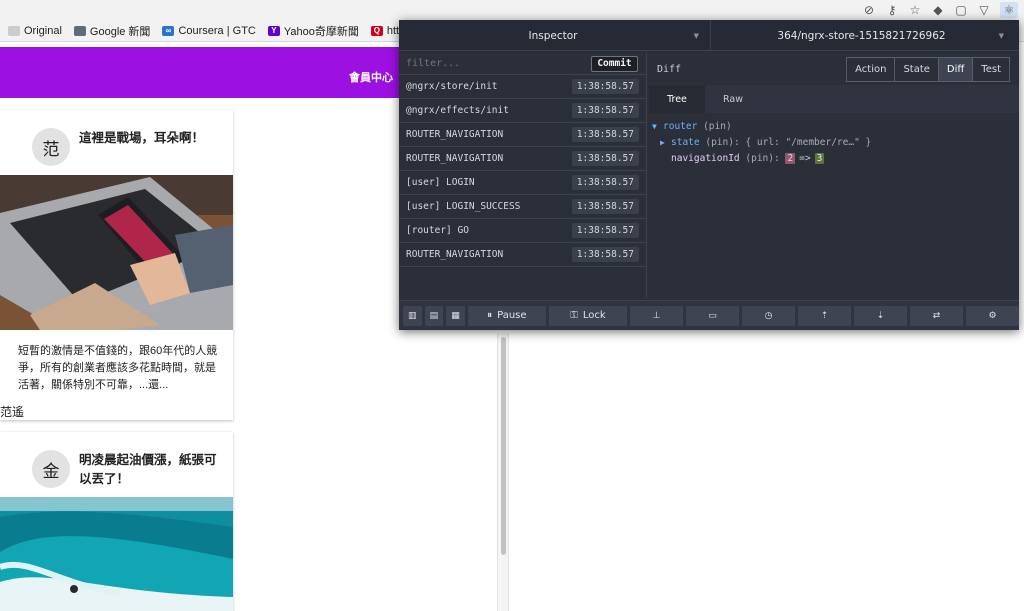 Image resolution: width=1024 pixels, height=611 pixels. I want to click on block-icon: ⊘, so click(869, 10).